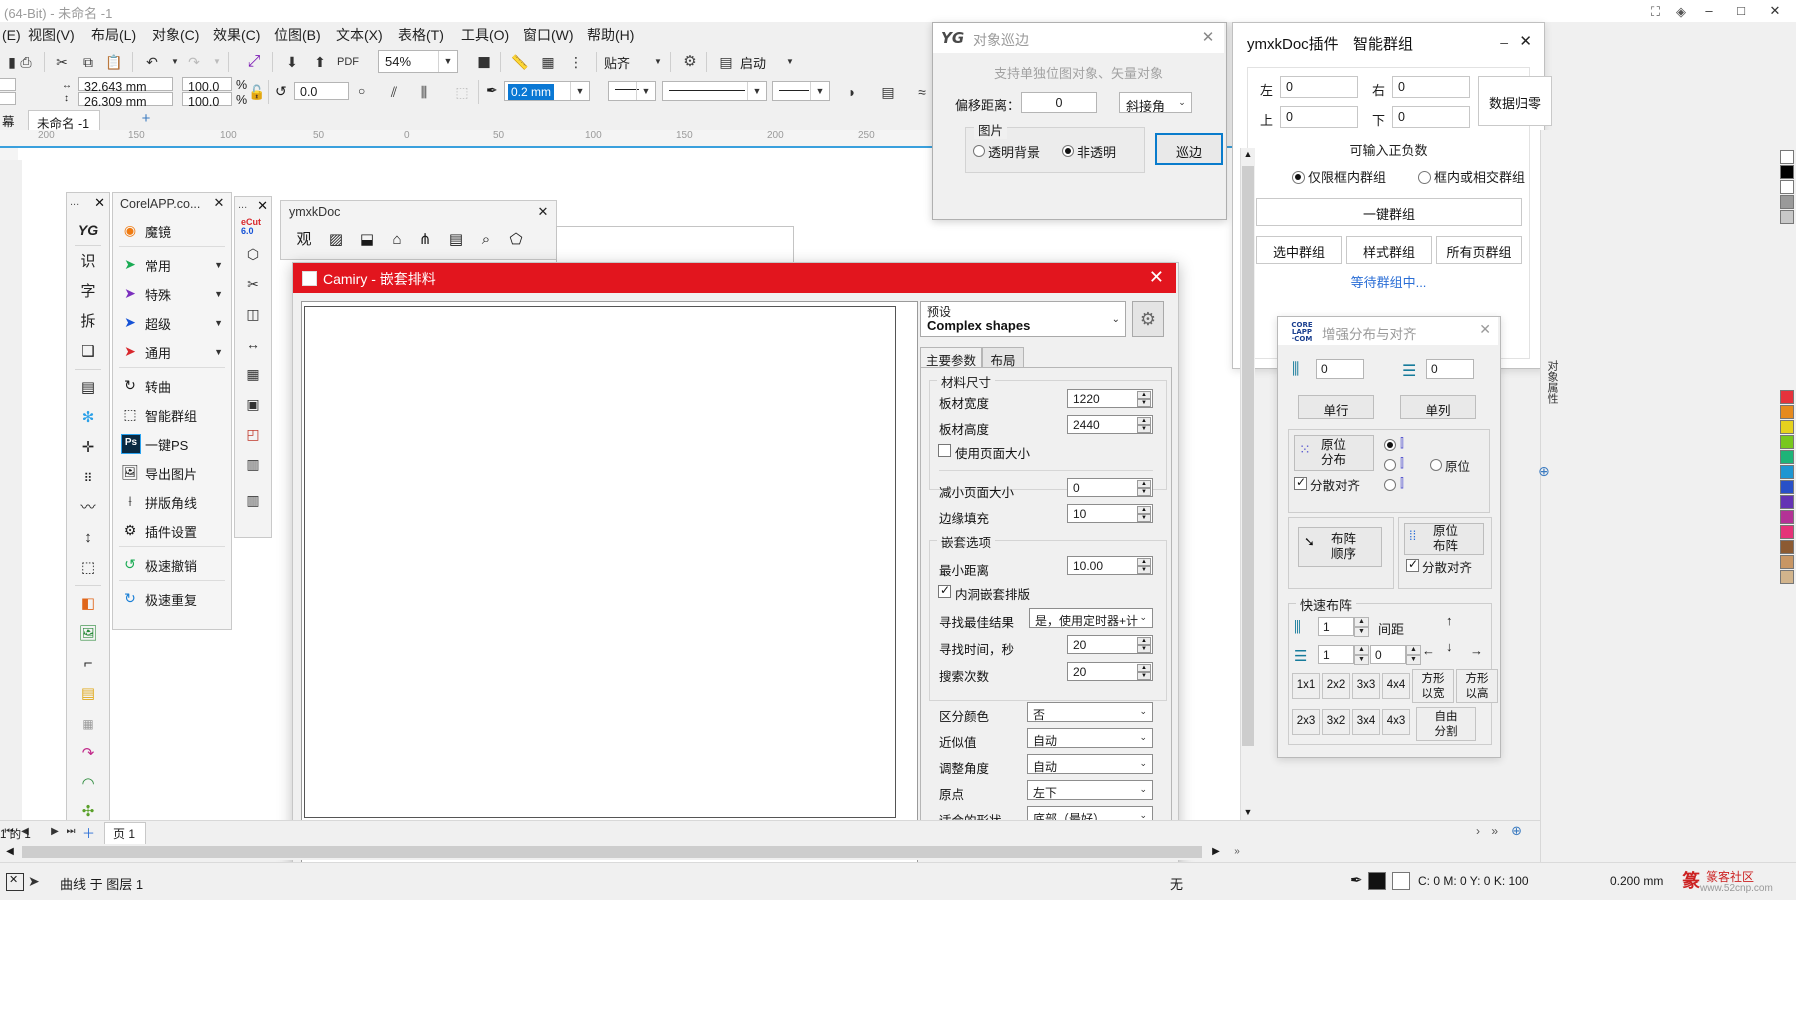  Describe the element at coordinates (1478, 831) in the screenshot. I see `page-scroll-right-icon: ›` at that location.